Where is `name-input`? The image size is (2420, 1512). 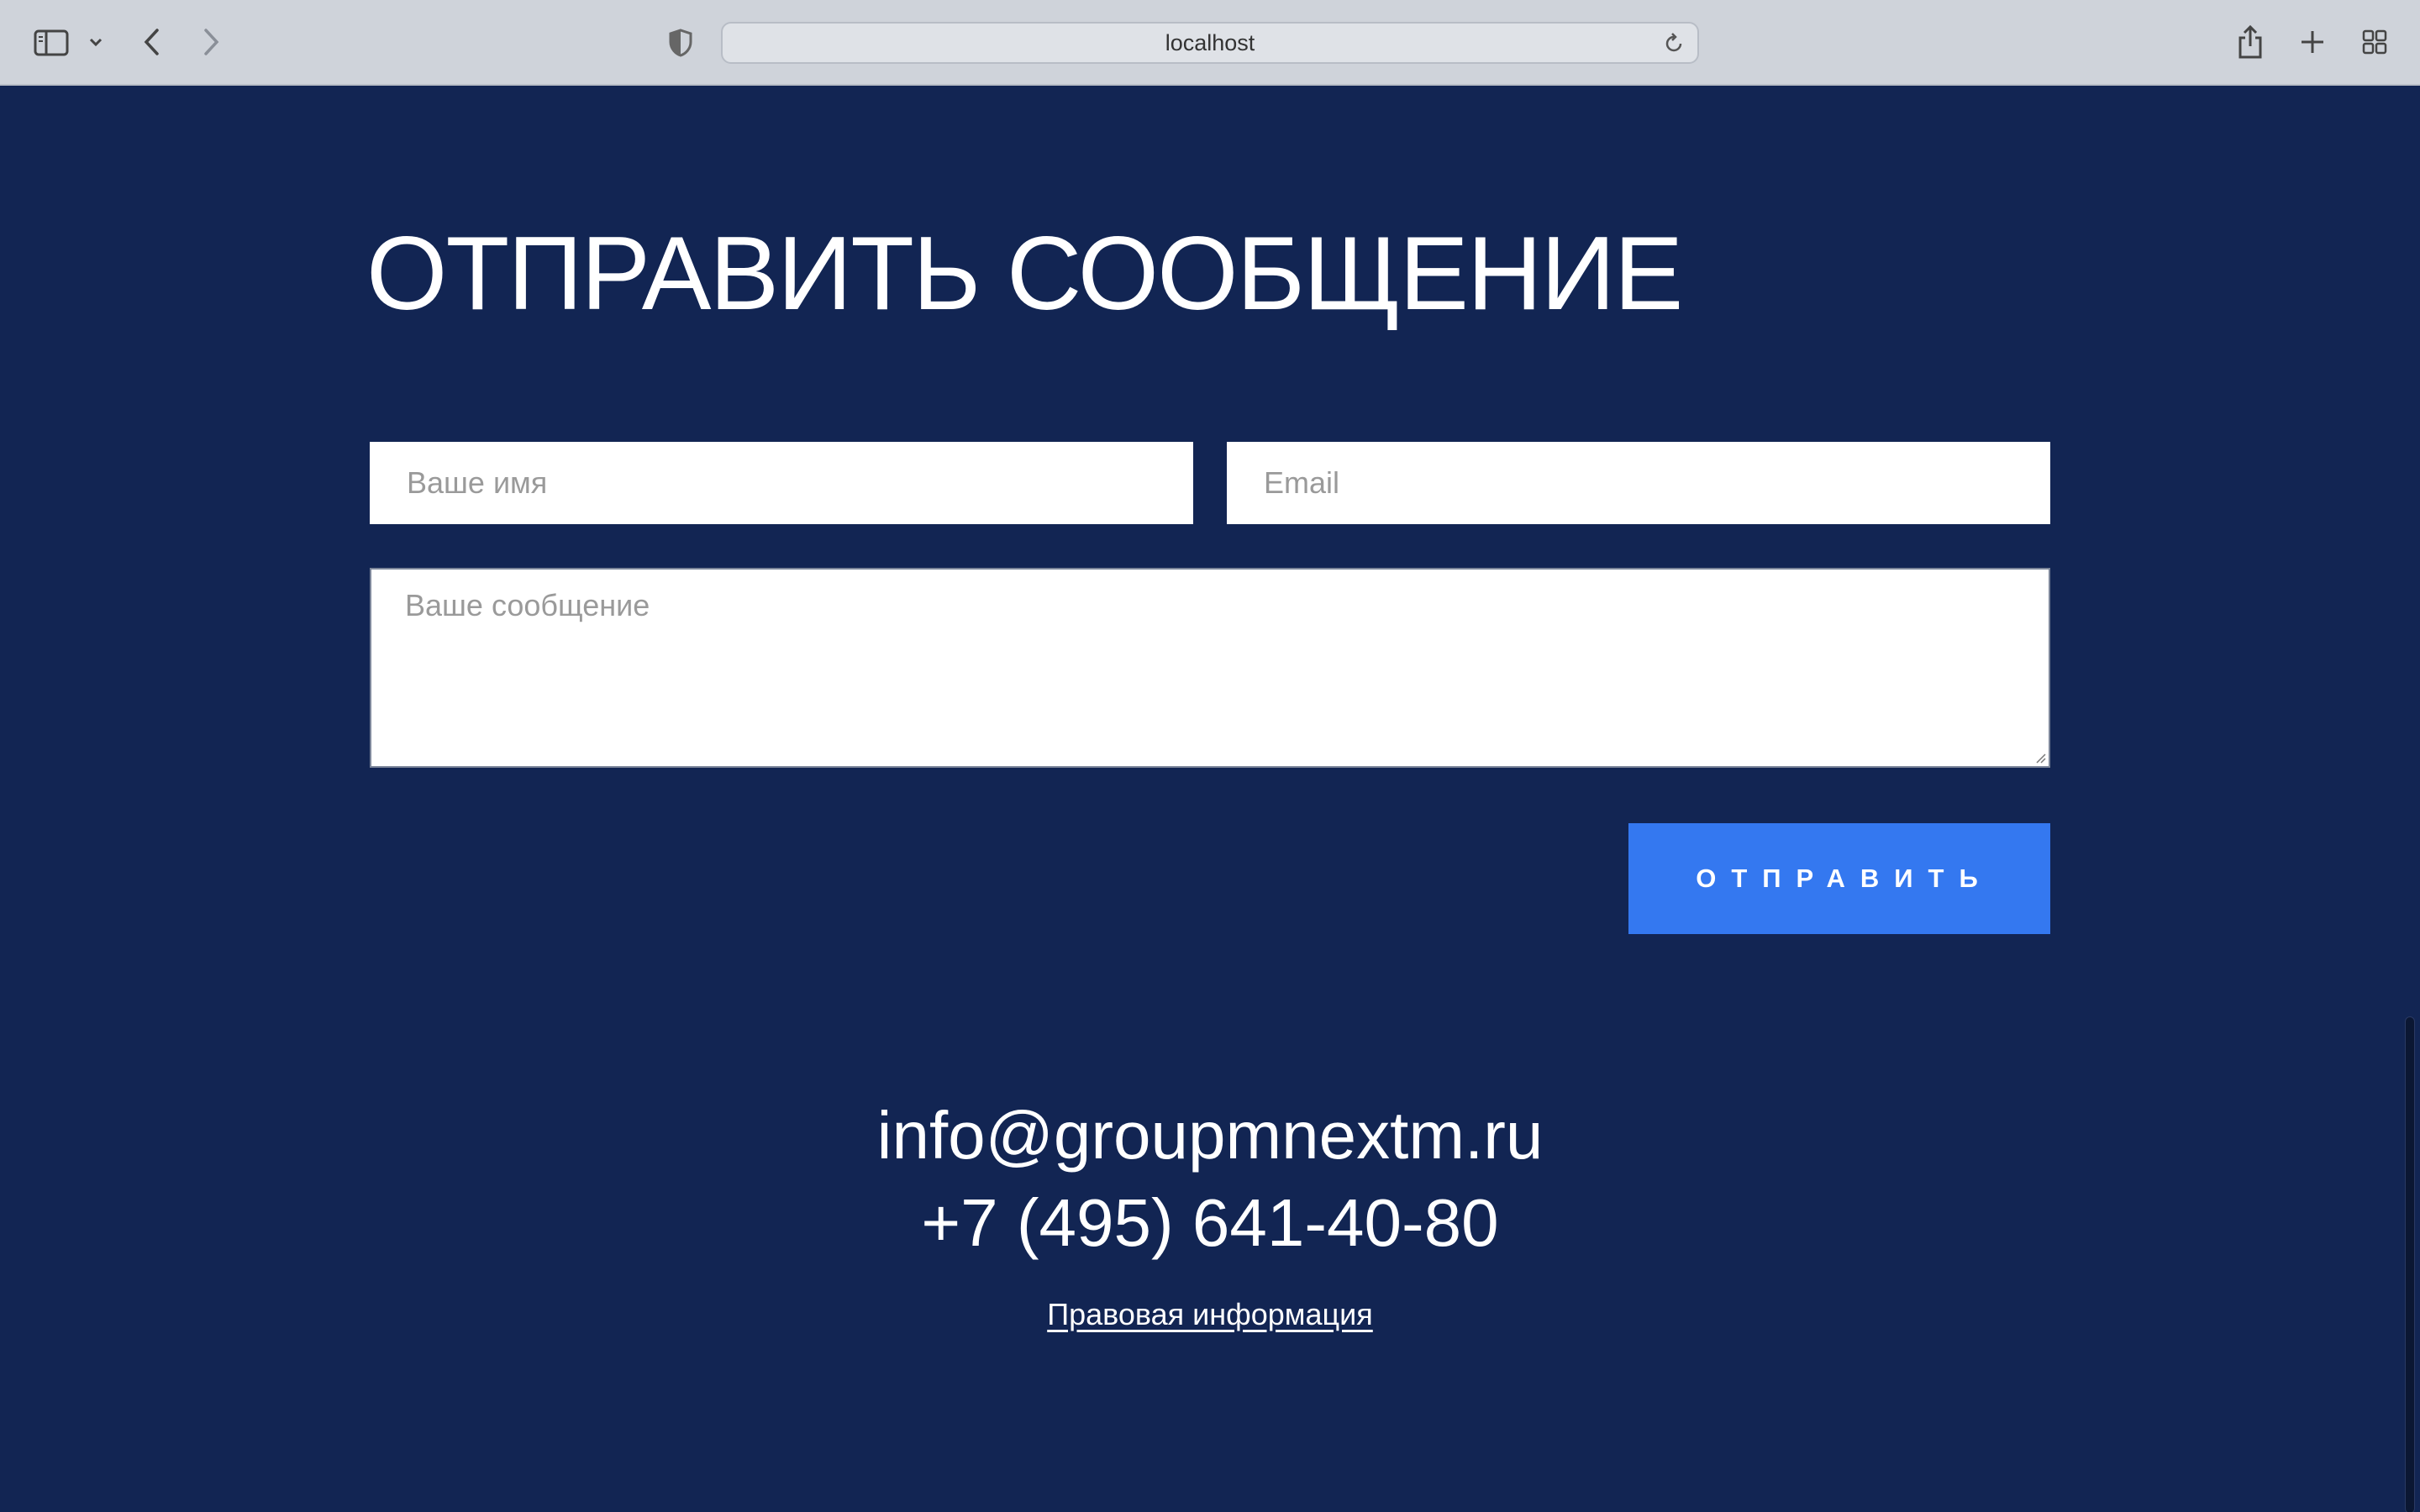
name-input is located at coordinates (781, 483).